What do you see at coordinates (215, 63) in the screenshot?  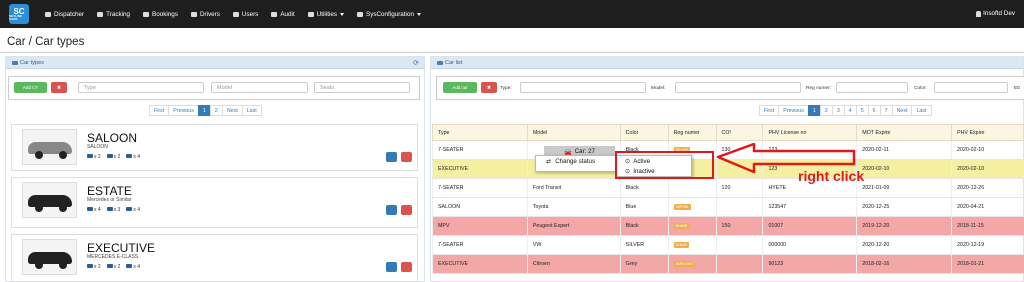 I see `panel-header: Car types` at bounding box center [215, 63].